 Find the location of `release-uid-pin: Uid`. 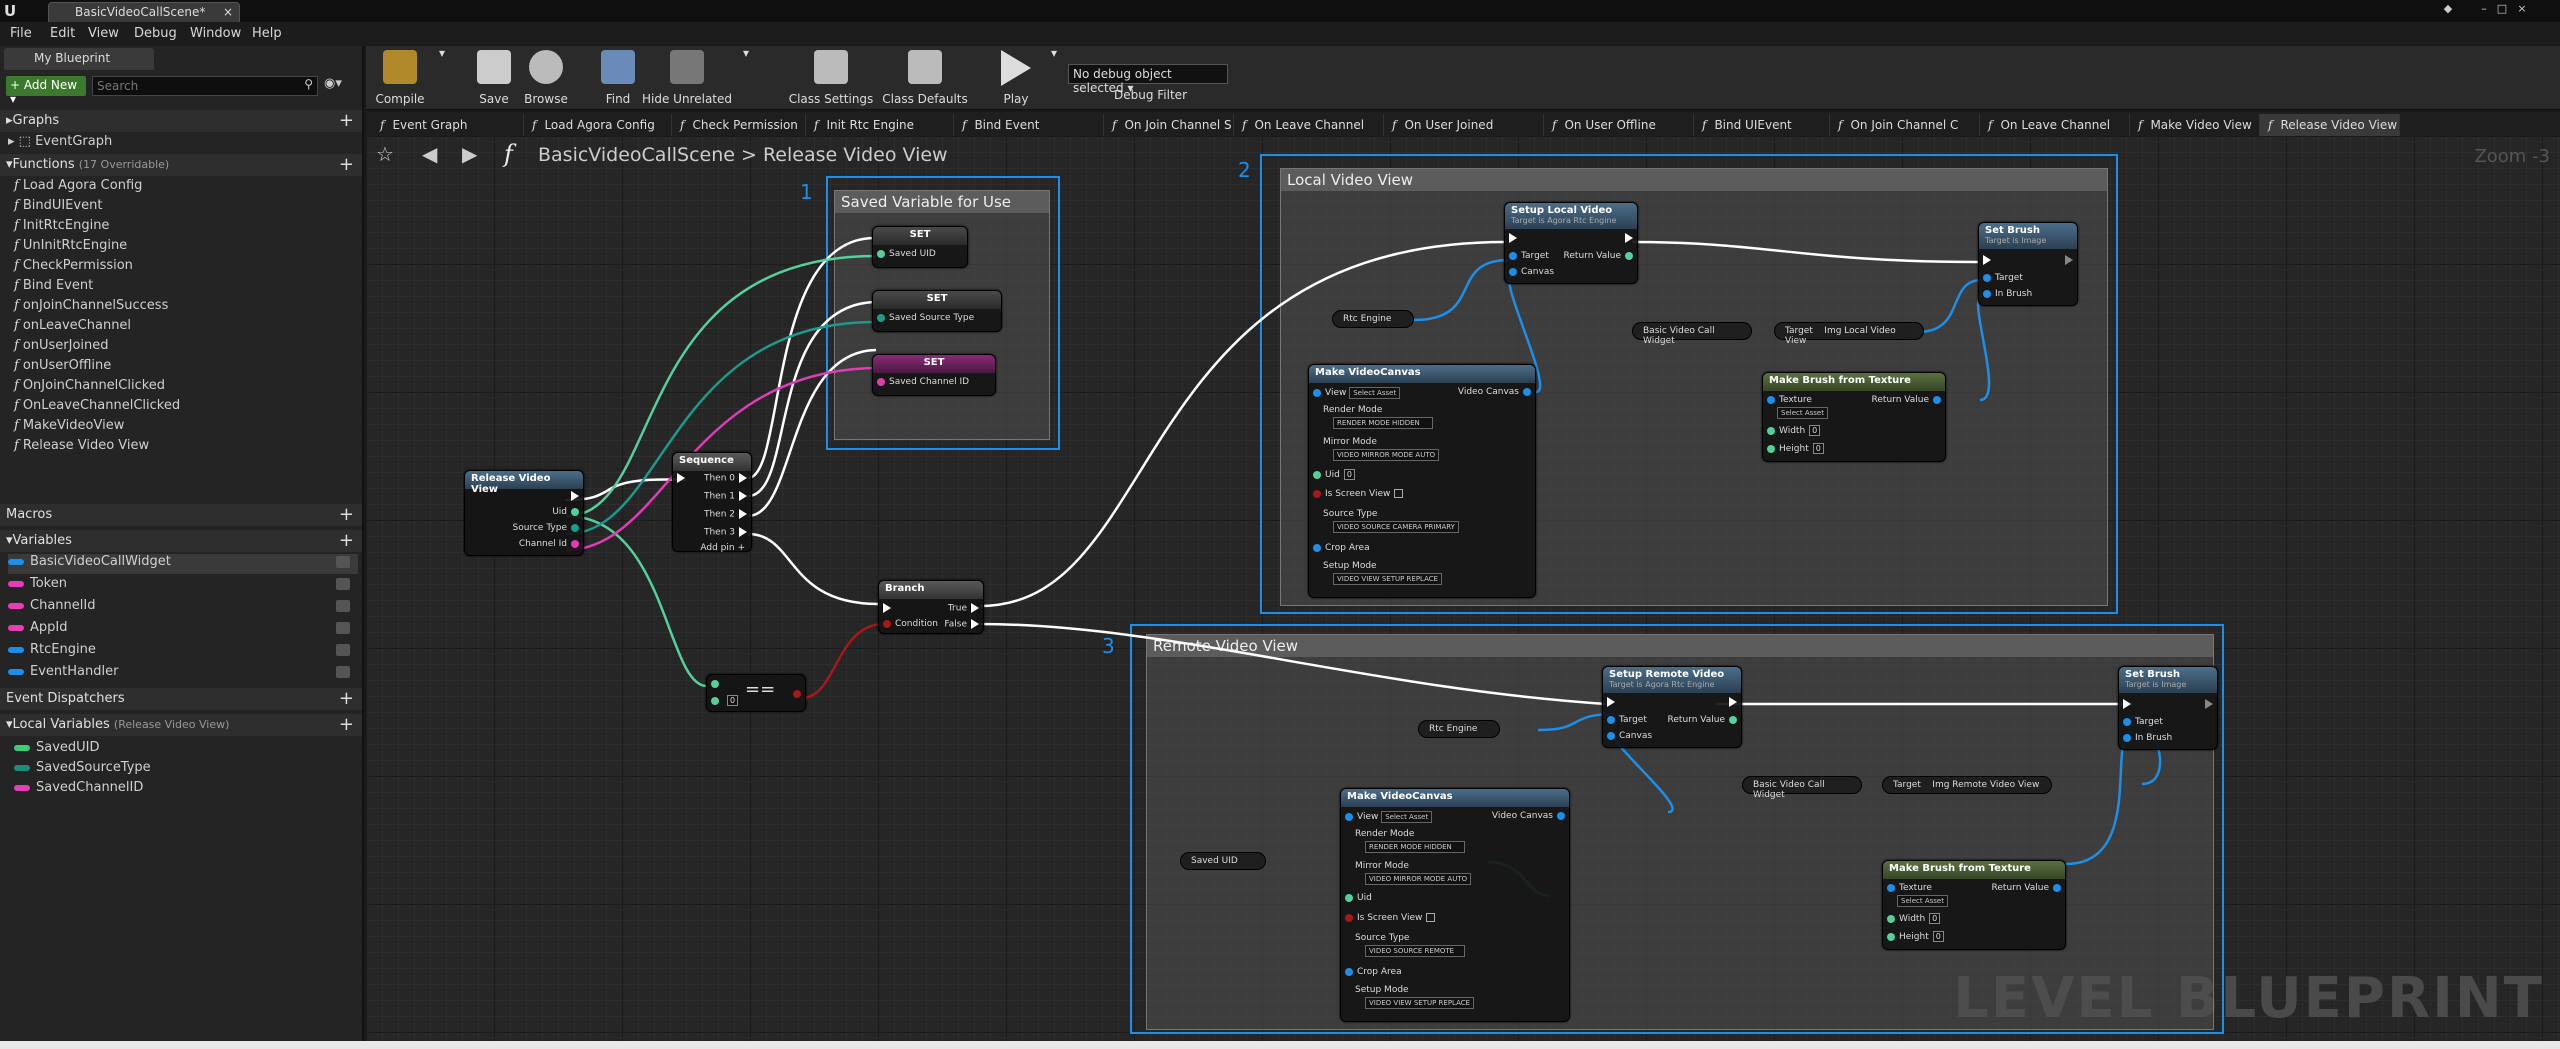

release-uid-pin: Uid is located at coordinates (567, 512).